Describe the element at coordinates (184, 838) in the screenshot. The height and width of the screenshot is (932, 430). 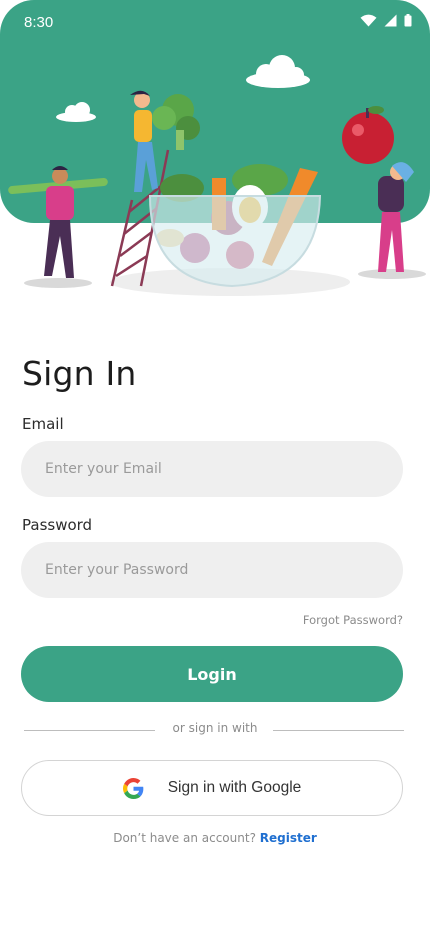
I see `register-prompt: Don’t have an account?` at that location.